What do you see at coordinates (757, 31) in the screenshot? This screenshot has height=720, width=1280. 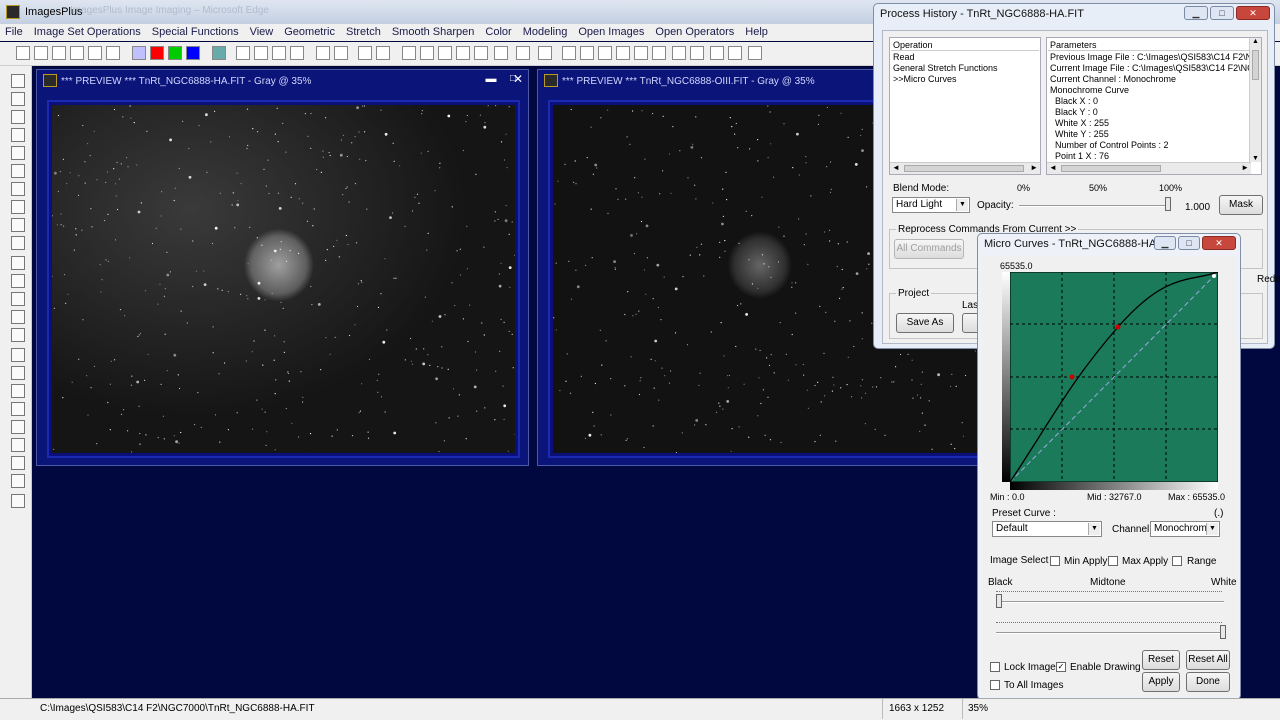 I see `menu-help: Help` at bounding box center [757, 31].